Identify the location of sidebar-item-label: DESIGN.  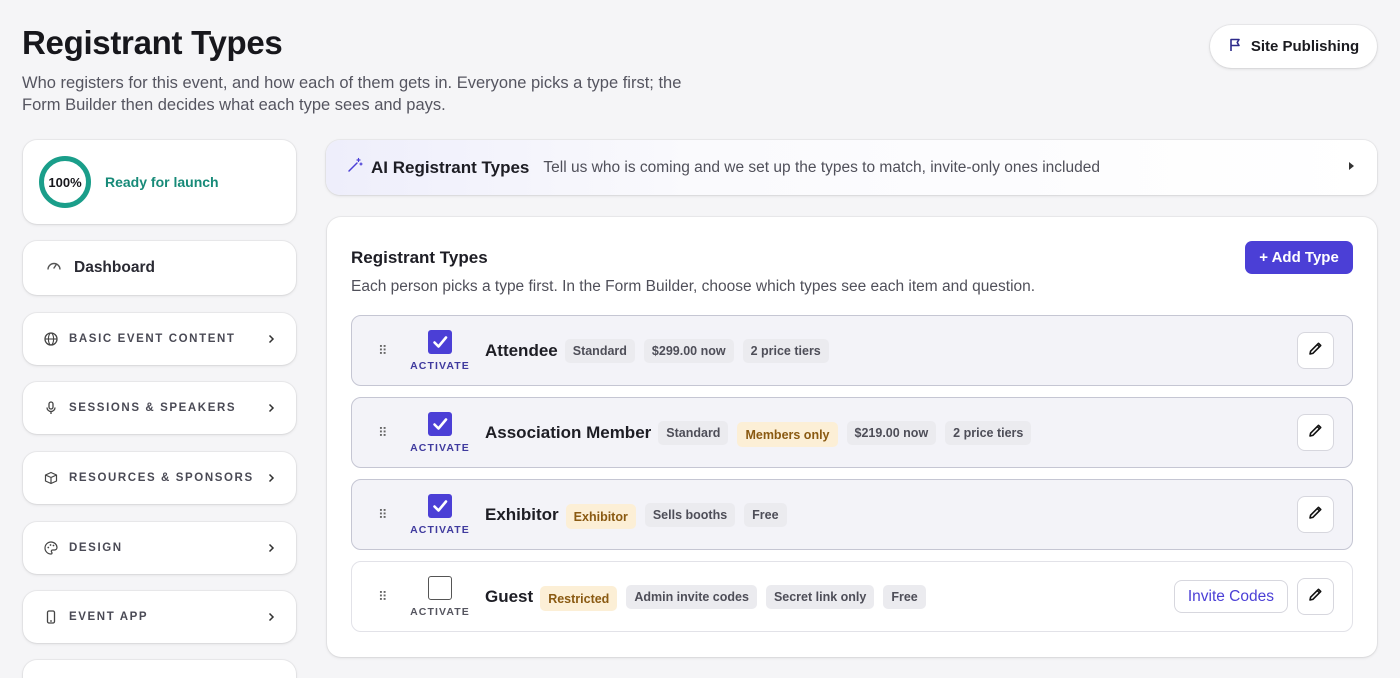
(96, 548).